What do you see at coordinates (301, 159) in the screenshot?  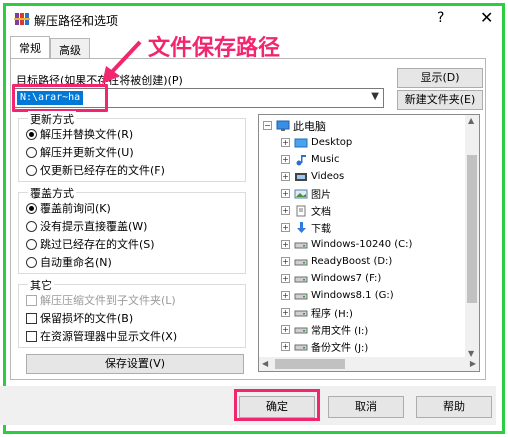 I see `music-icon` at bounding box center [301, 159].